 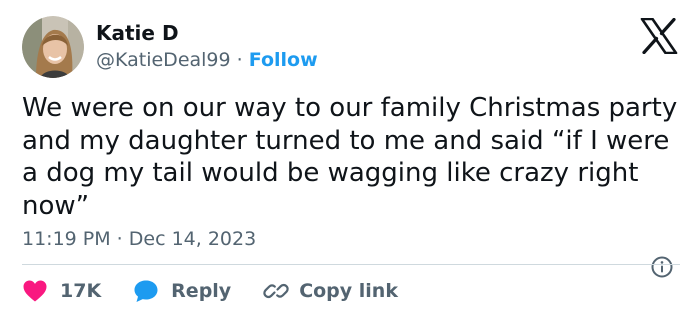 I want to click on author-handle-row: @KatieDeal99 · Follow, so click(x=207, y=60).